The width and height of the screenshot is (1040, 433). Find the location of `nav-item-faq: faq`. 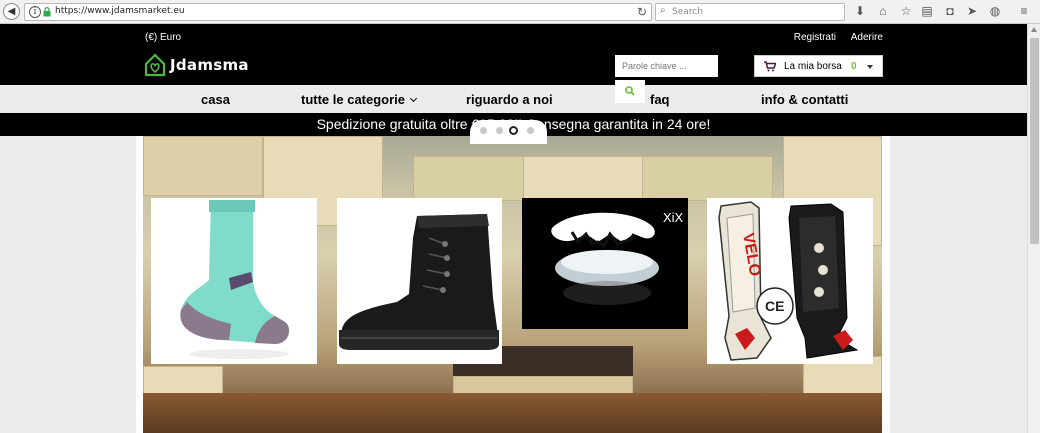

nav-item-faq: faq is located at coordinates (660, 99).